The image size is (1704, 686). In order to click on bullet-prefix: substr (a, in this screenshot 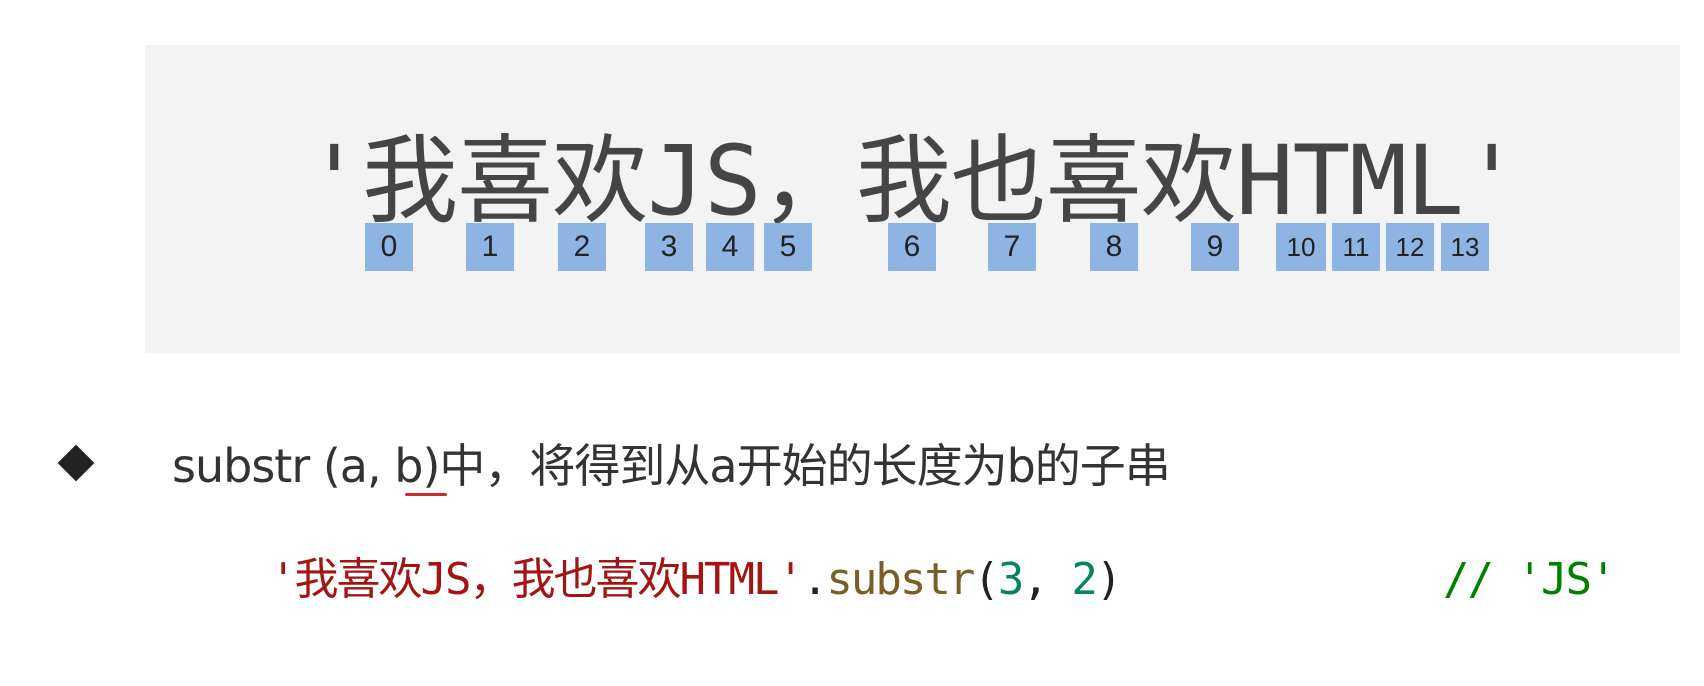, I will do `click(283, 466)`.